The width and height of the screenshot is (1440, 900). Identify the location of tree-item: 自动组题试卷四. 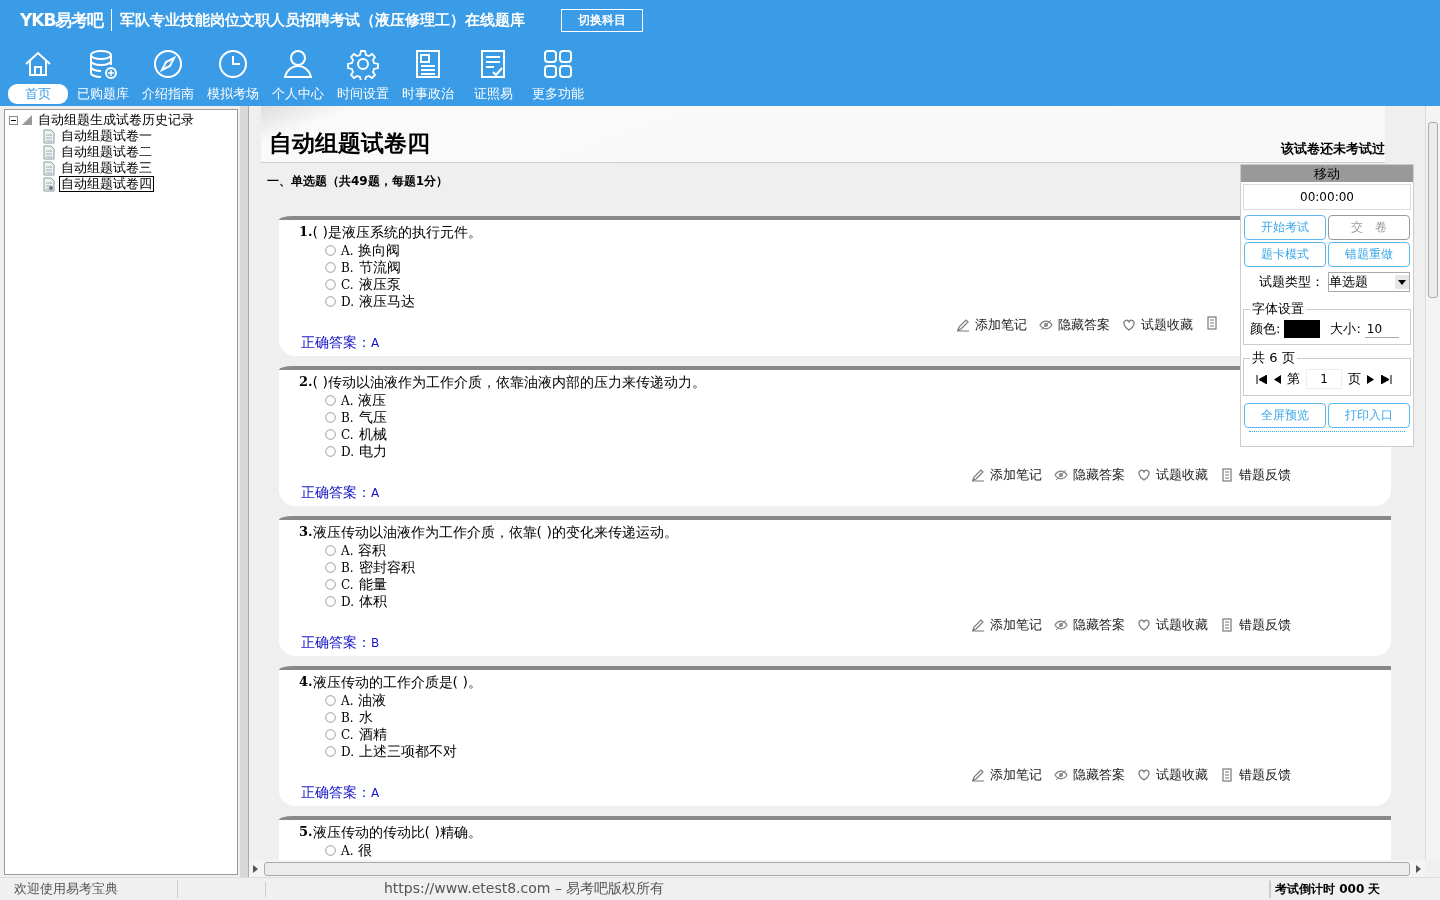
(106, 184).